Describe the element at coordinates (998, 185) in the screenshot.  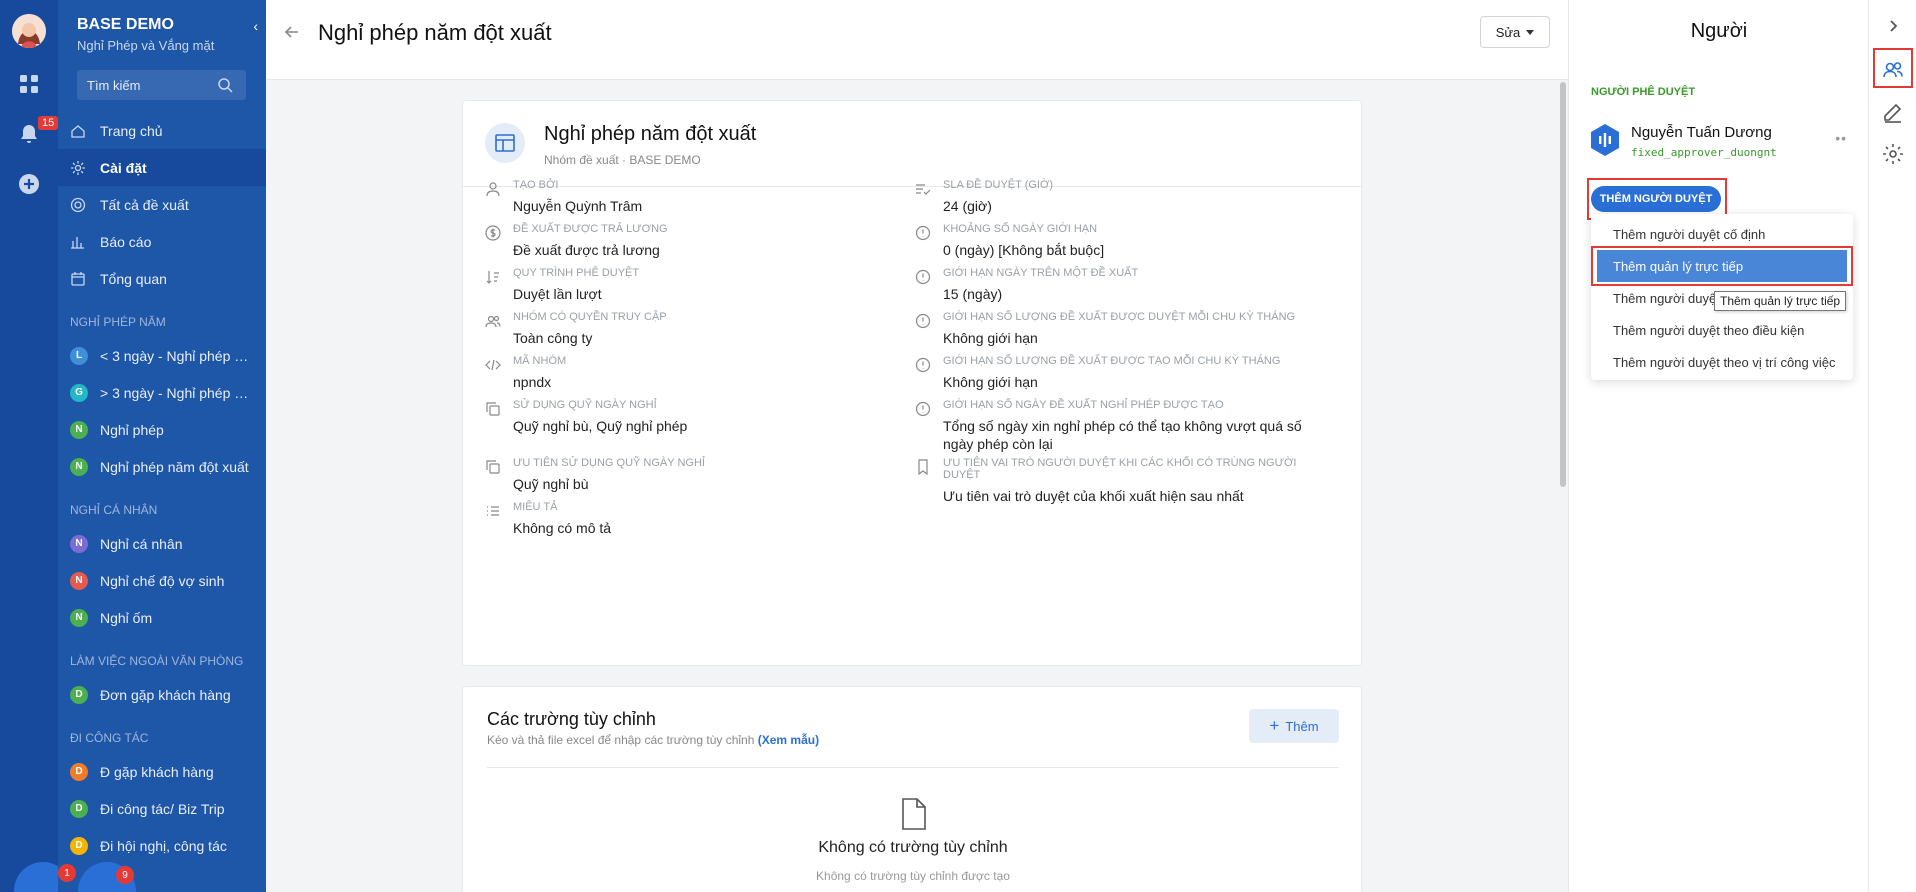
I see `field-label: SLA ĐỀ DUYỆT (GIỜ)` at that location.